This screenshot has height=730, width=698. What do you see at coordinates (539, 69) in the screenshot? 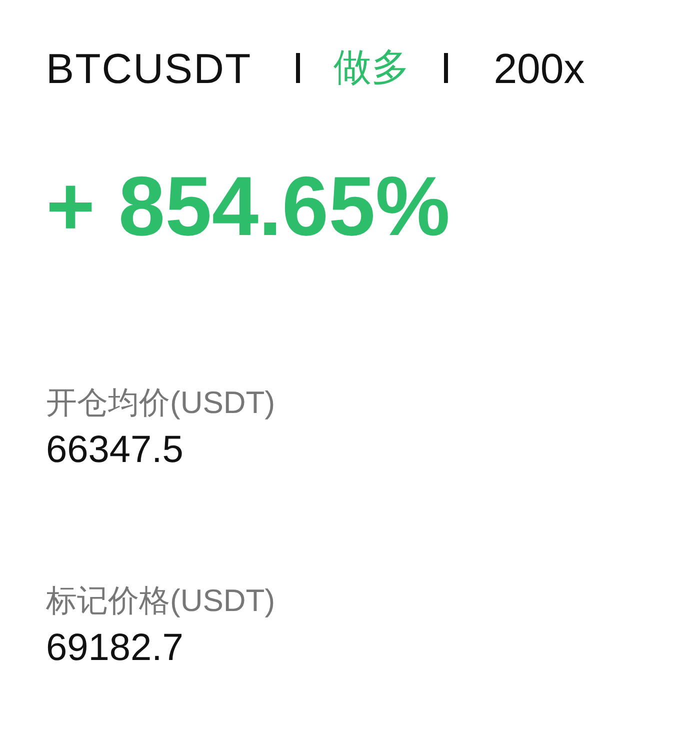
I see `leverage-text: 200x` at bounding box center [539, 69].